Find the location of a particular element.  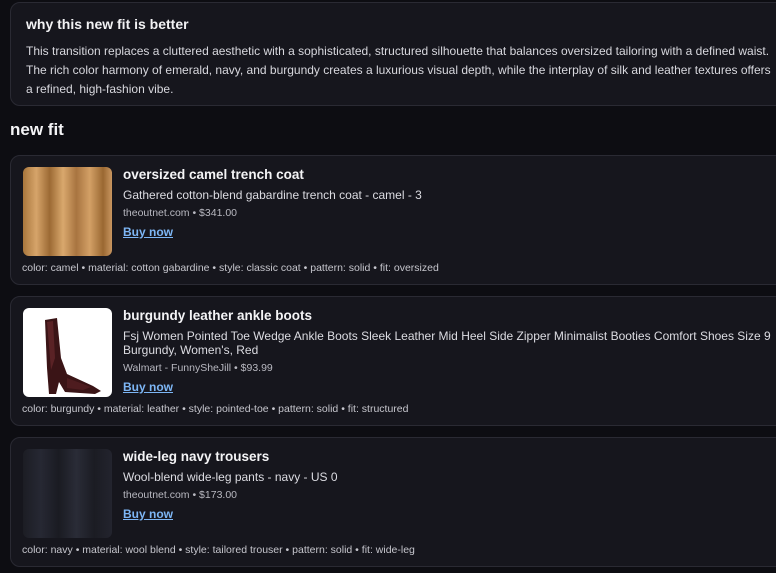

product-image-ankle-boots is located at coordinates (67, 352).